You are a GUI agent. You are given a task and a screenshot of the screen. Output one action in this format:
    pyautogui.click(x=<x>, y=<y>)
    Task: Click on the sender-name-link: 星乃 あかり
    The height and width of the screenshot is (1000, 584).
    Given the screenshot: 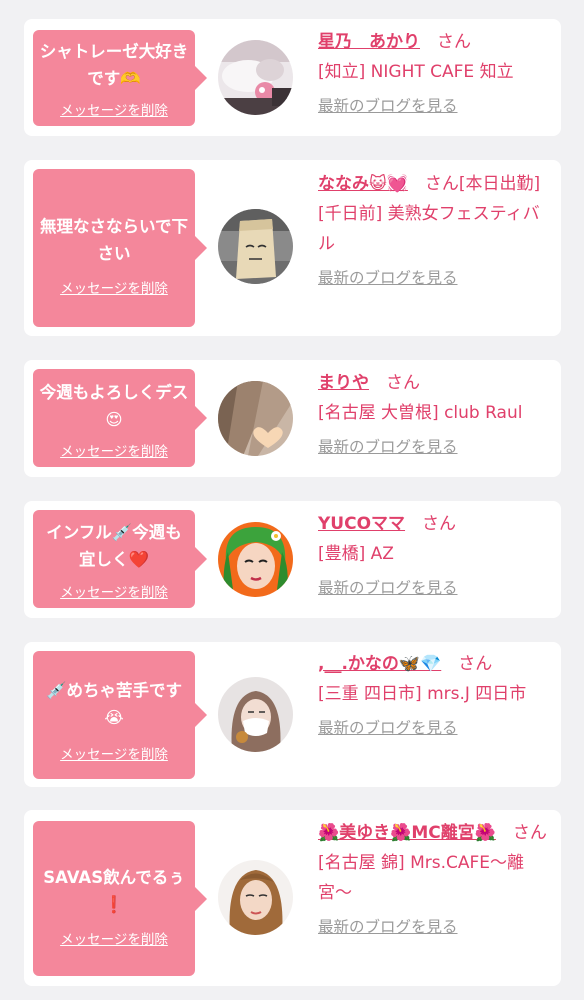 What is the action you would take?
    pyautogui.click(x=369, y=42)
    